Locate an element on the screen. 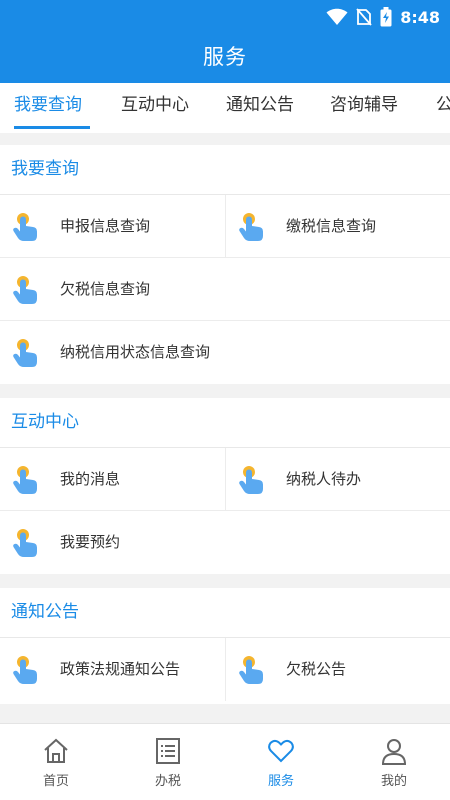  status-icons: 8:48 is located at coordinates (383, 17).